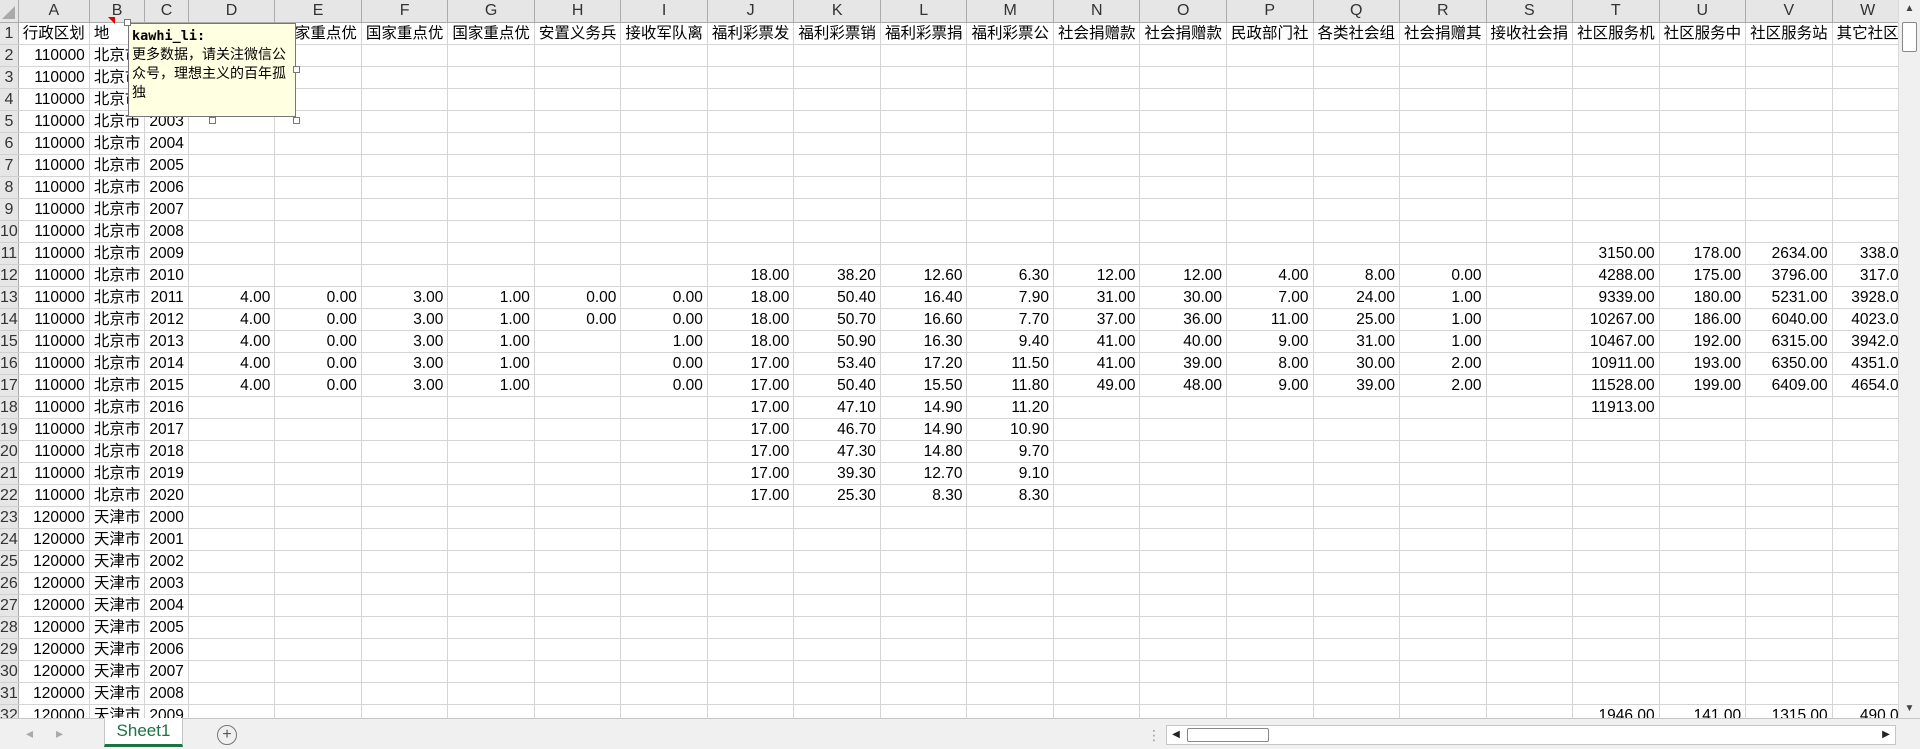 The image size is (1920, 749). I want to click on cell-u13: 180.00, so click(1703, 297).